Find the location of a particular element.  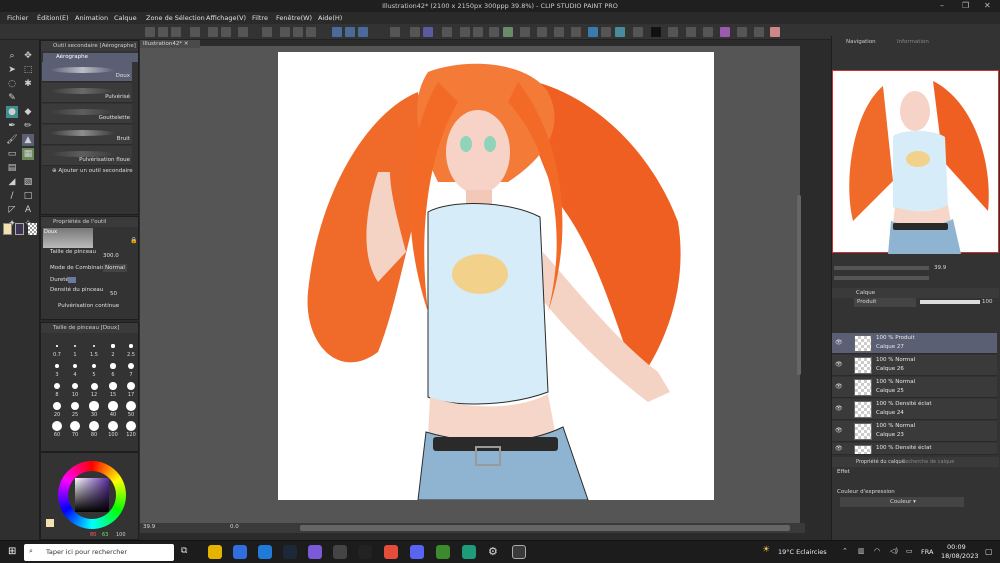

brush-tool-icon: 🖌 is located at coordinates (12, 140).